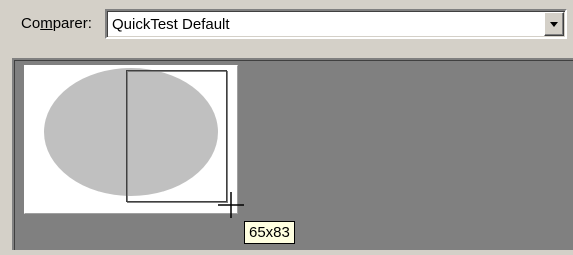 This screenshot has height=255, width=573. What do you see at coordinates (31, 23) in the screenshot?
I see `comparer-label-prefix: Co` at bounding box center [31, 23].